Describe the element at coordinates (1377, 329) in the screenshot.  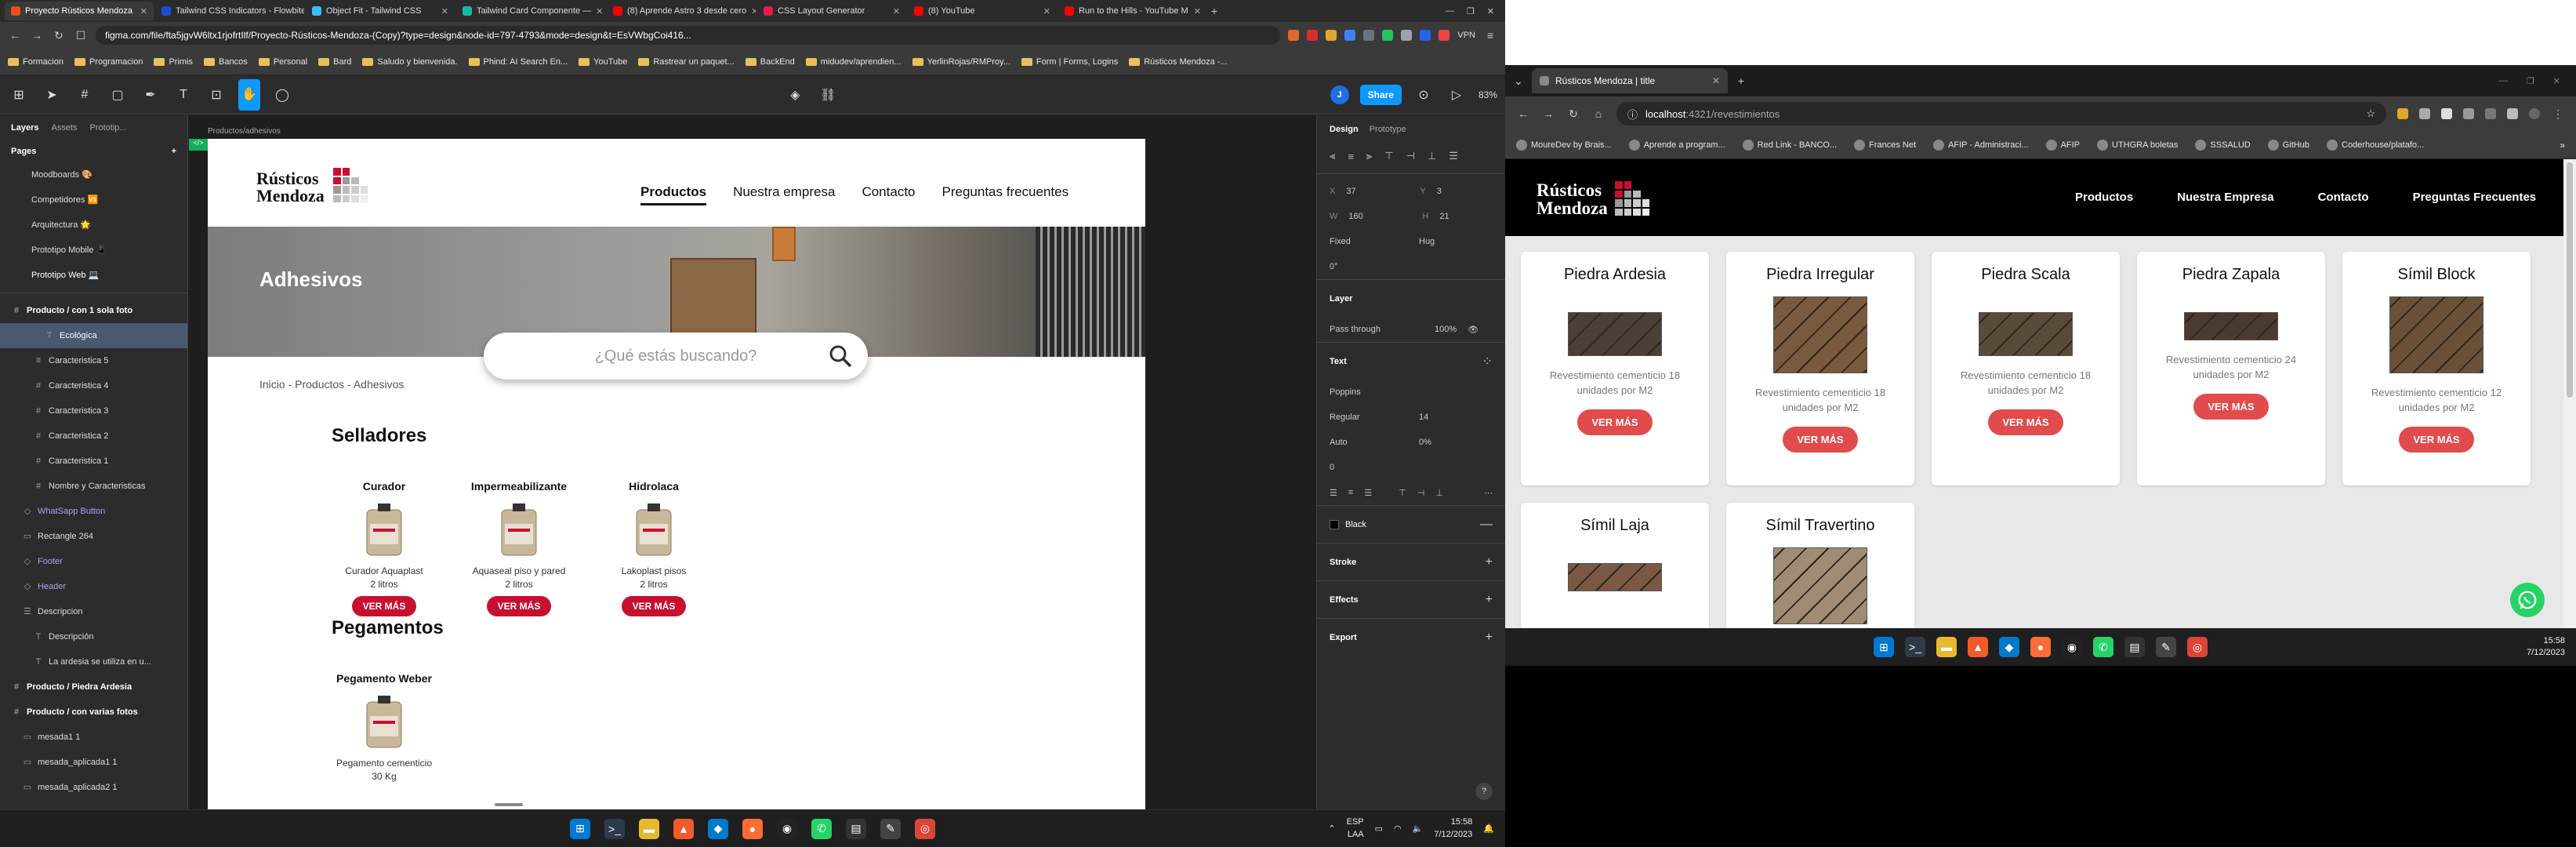
I see `blend-mode-select: Pass through` at that location.